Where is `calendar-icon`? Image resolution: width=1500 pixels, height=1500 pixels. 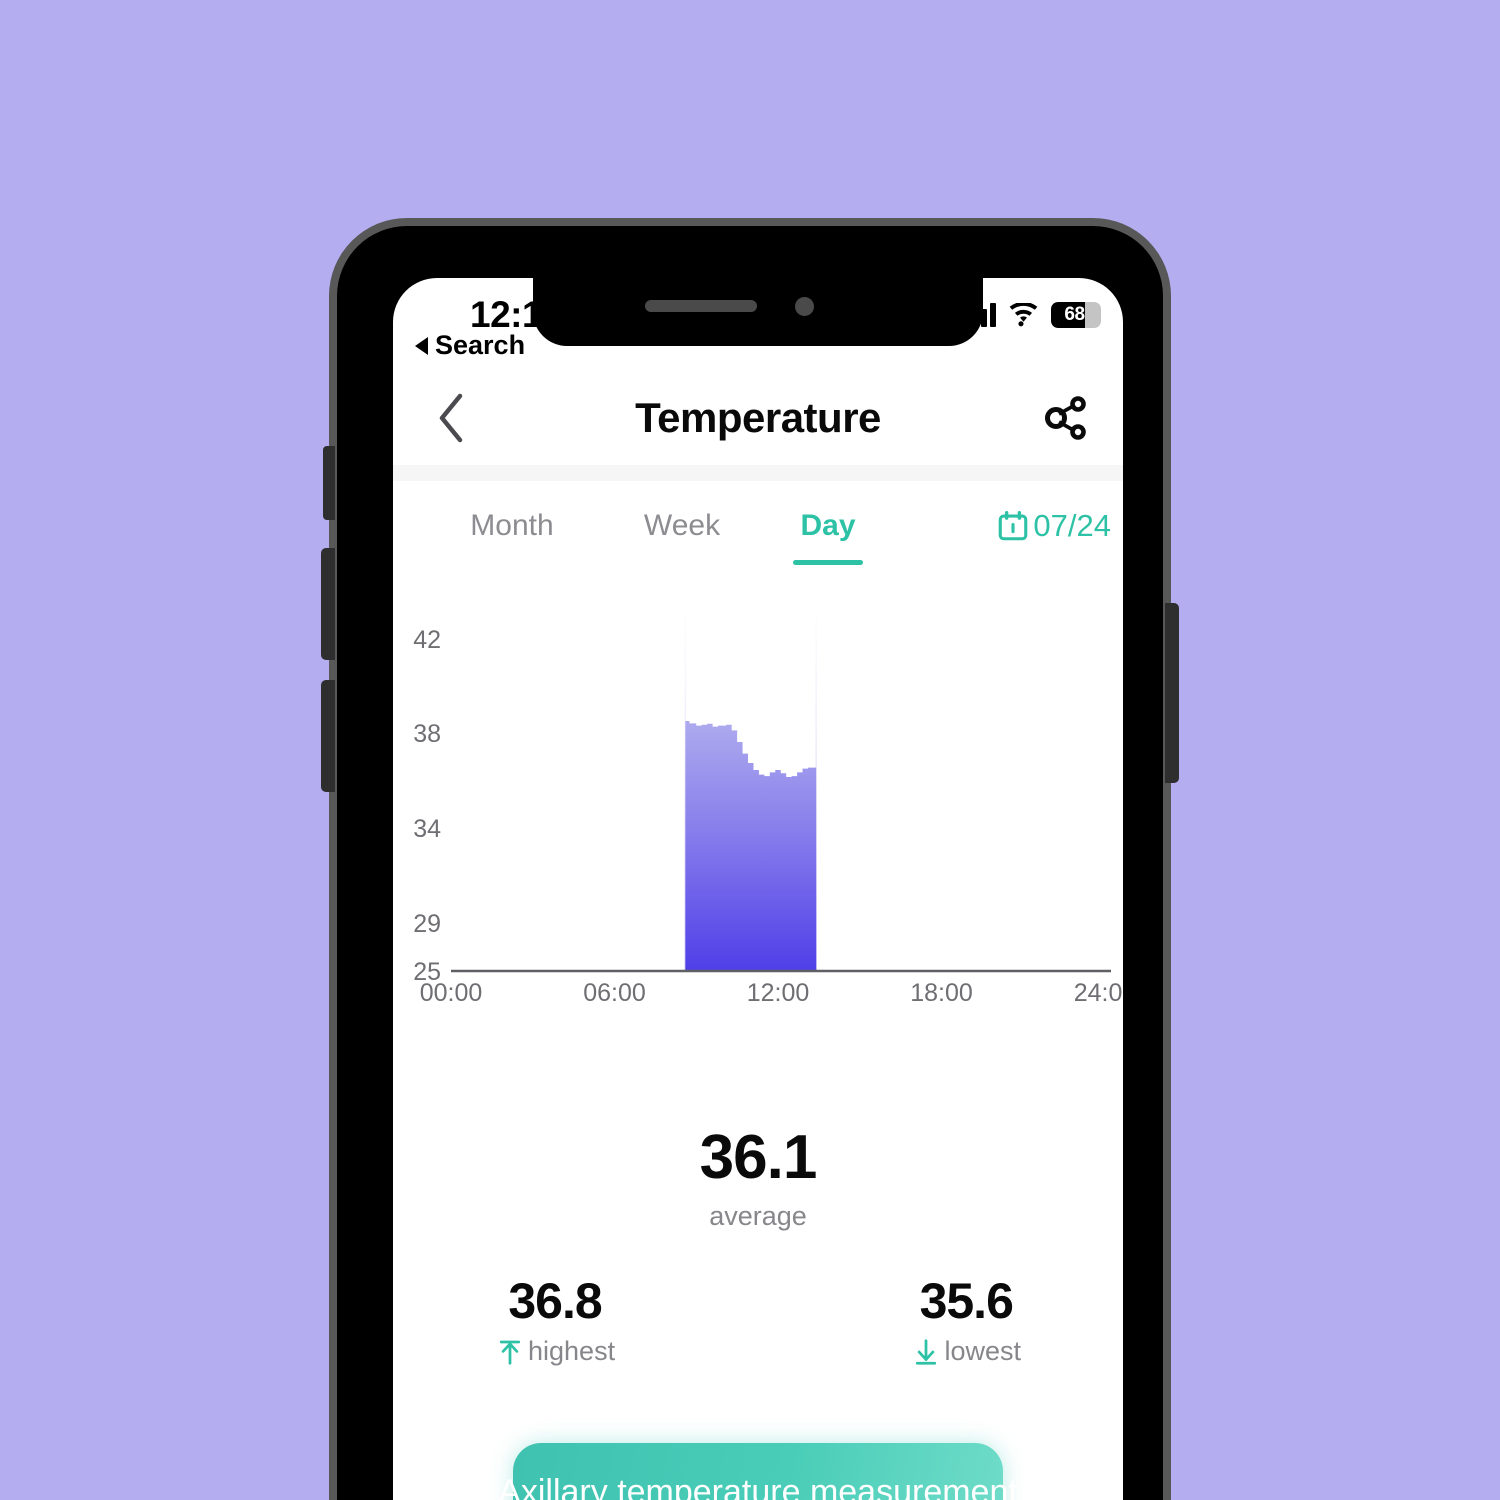 calendar-icon is located at coordinates (1013, 525).